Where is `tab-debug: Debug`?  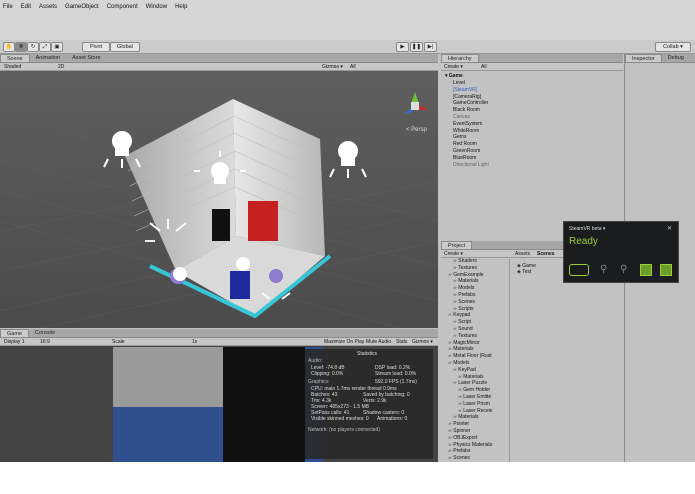 tab-debug: Debug is located at coordinates (676, 58).